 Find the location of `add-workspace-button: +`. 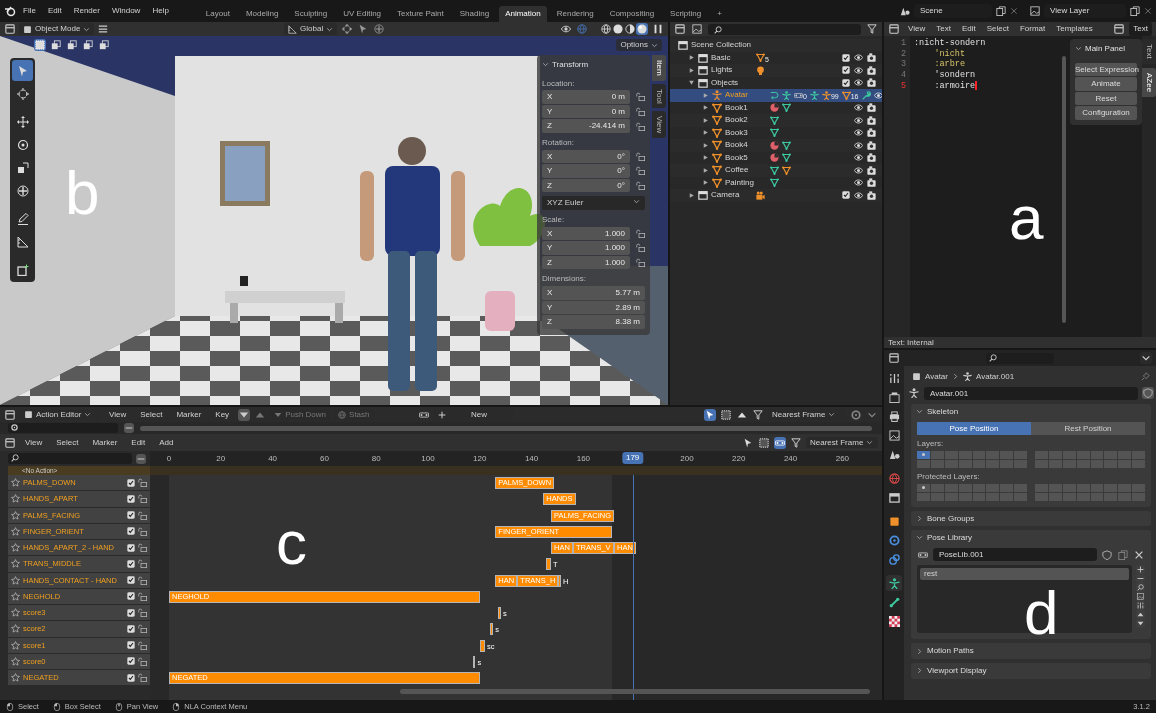

add-workspace-button: + is located at coordinates (719, 14).